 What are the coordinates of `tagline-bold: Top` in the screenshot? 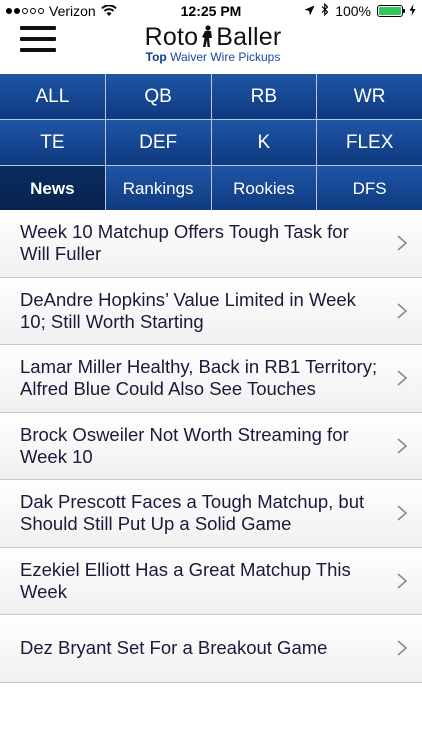 It's located at (156, 57).